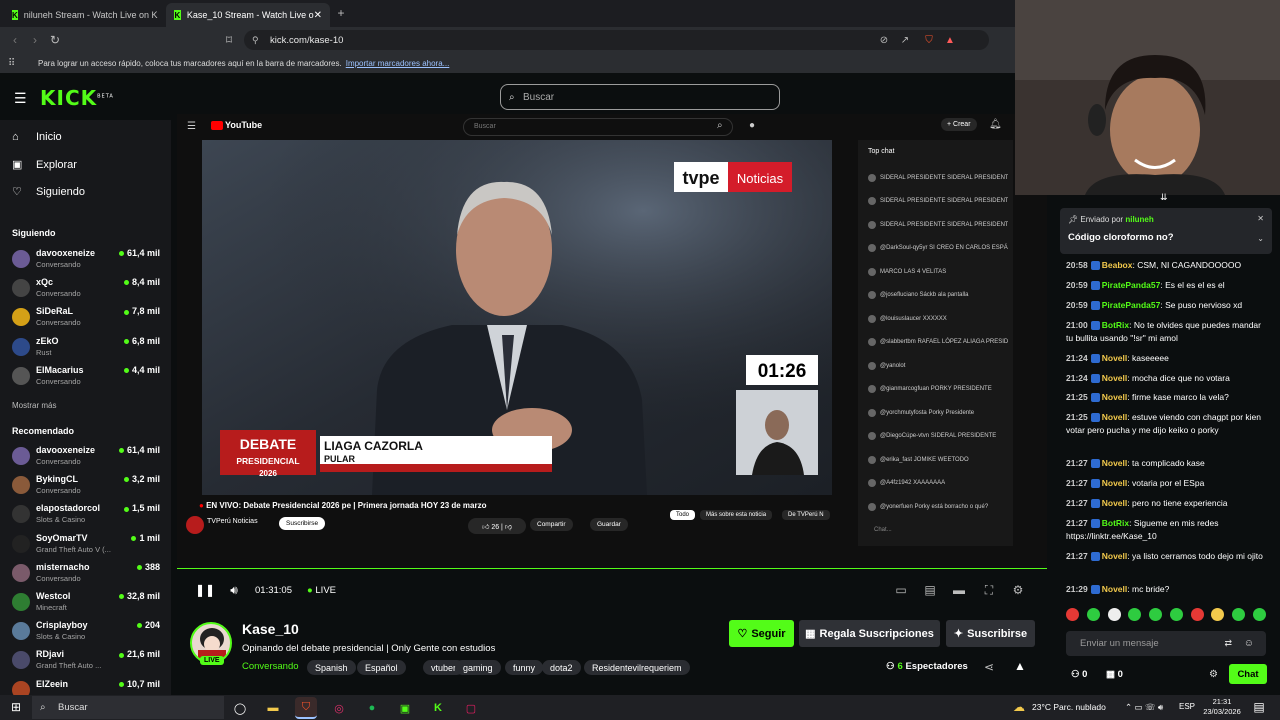  Describe the element at coordinates (1164, 197) in the screenshot. I see `chat-collapse-icon: ⇊` at that location.